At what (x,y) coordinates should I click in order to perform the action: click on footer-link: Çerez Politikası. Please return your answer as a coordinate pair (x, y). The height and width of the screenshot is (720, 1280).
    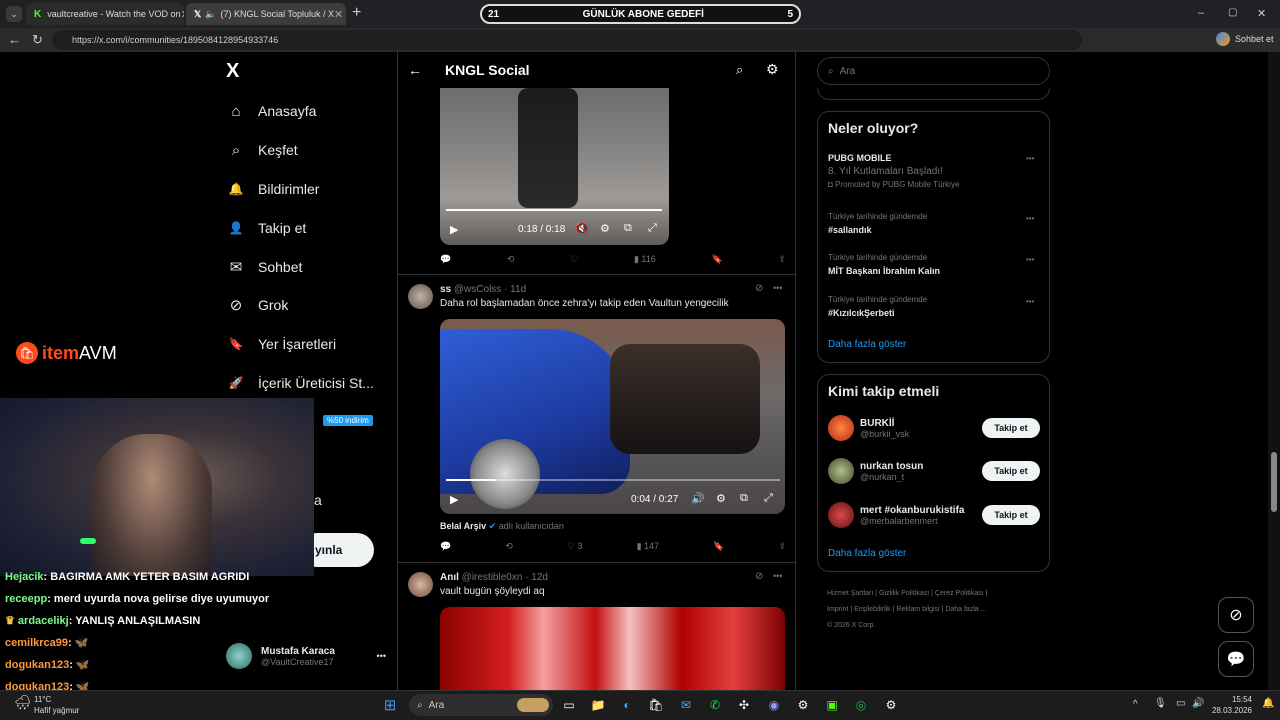
    Looking at the image, I should click on (959, 593).